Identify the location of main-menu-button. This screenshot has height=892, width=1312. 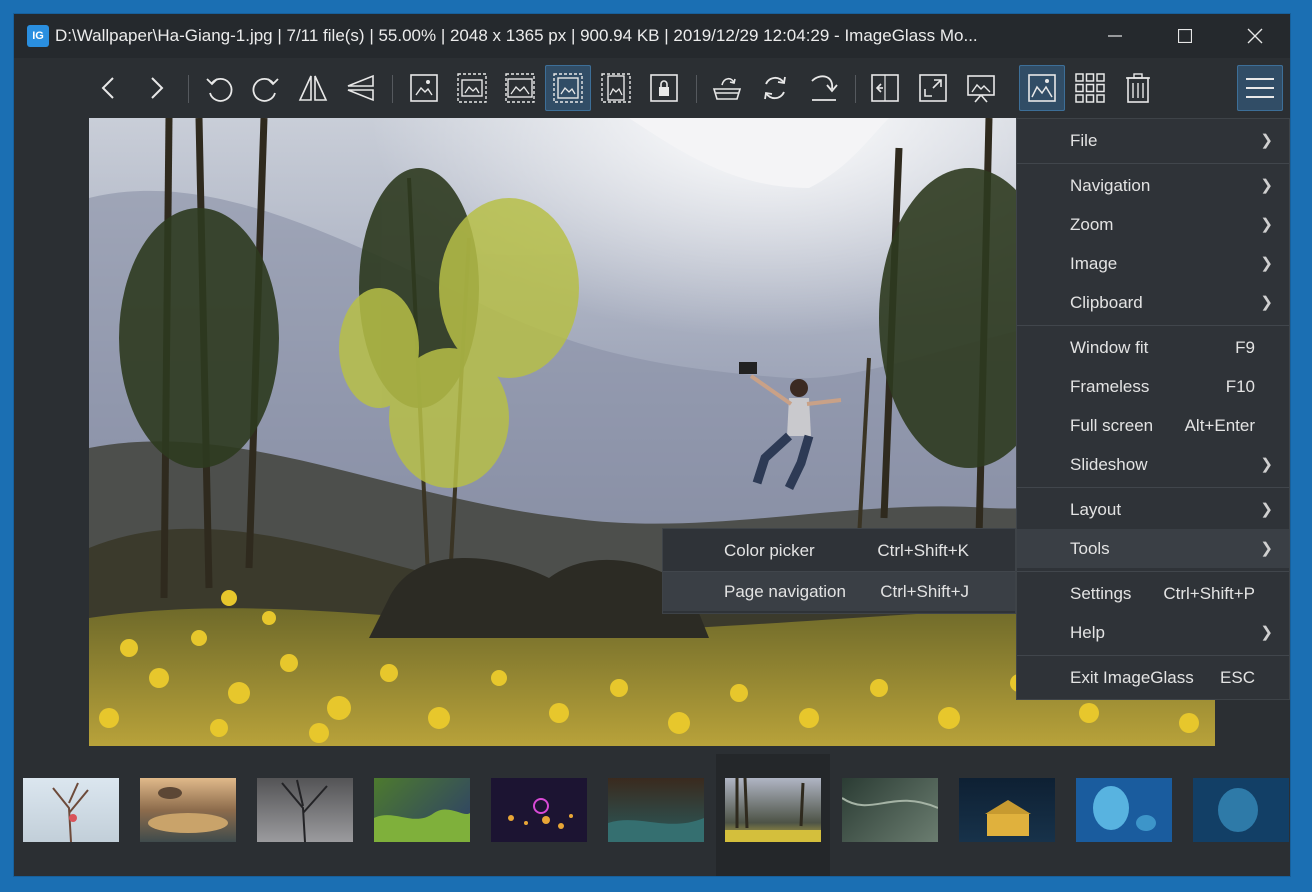
(1260, 88).